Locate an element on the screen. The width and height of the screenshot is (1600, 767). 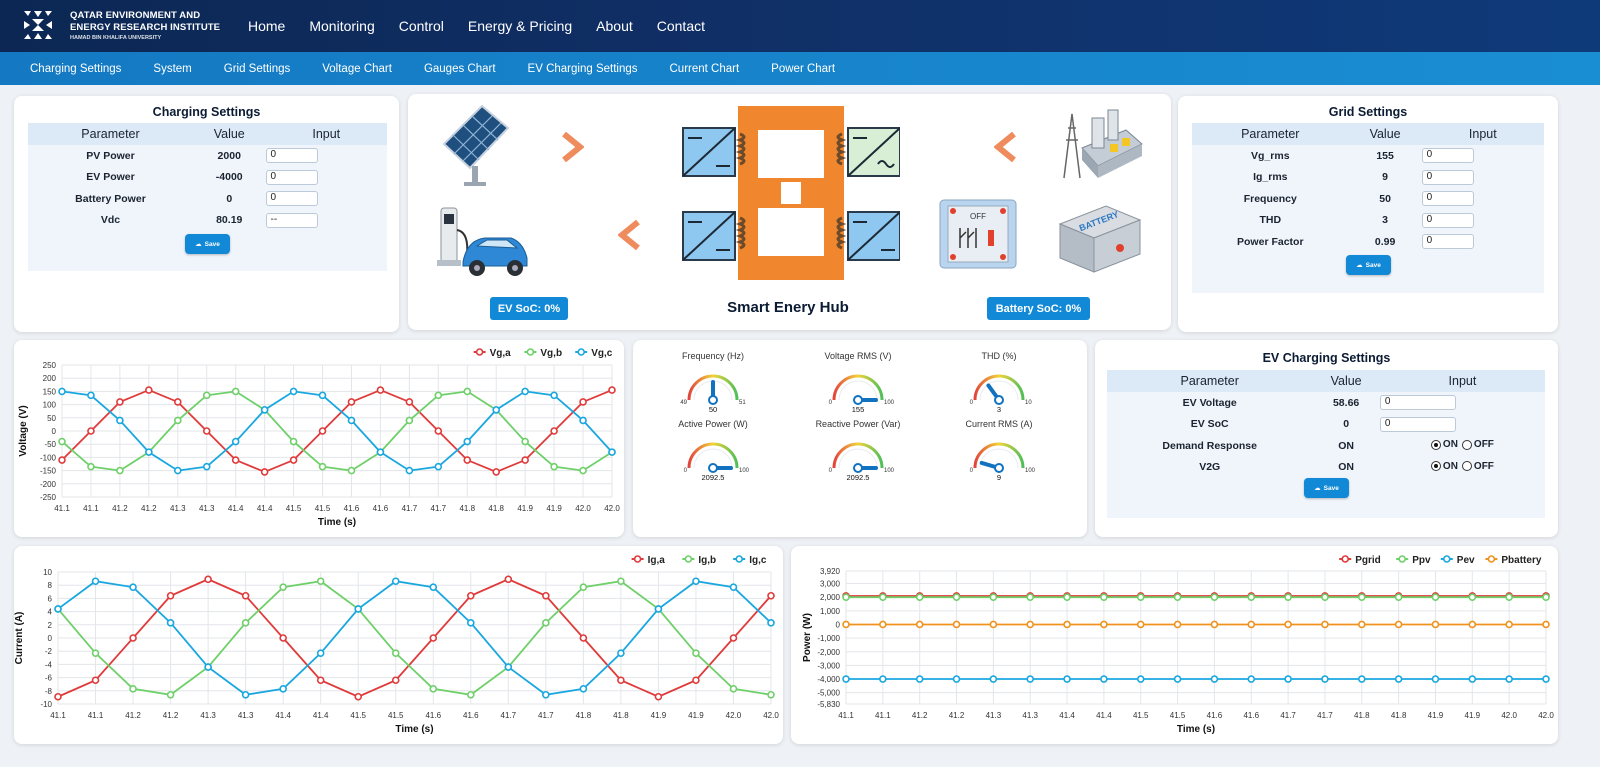
subnav-ev-charging-settings: EV Charging Settings is located at coordinates (583, 69).